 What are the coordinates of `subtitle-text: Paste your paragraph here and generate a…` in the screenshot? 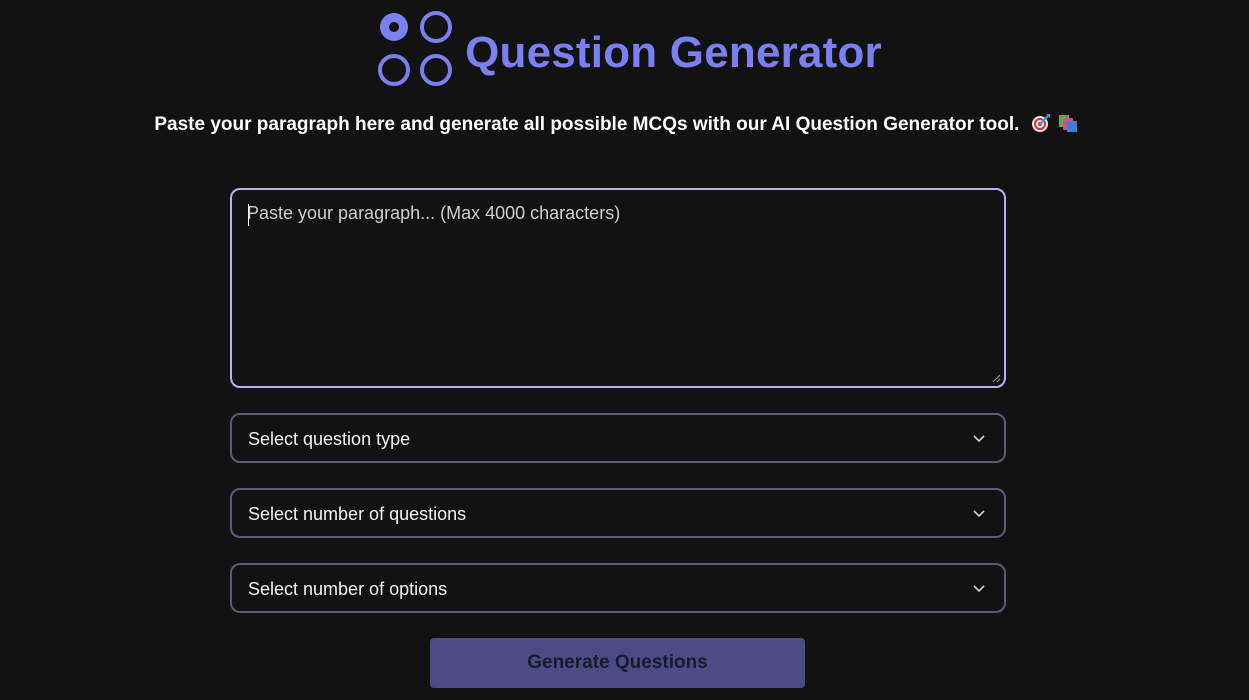 It's located at (587, 124).